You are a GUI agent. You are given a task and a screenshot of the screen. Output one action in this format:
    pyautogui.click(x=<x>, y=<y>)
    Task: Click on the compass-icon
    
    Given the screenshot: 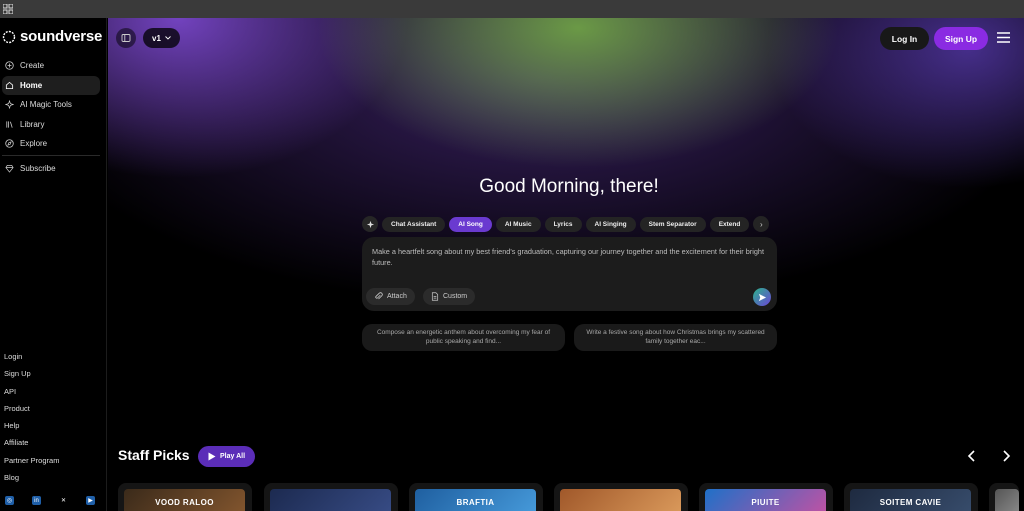 What is the action you would take?
    pyautogui.click(x=9, y=144)
    